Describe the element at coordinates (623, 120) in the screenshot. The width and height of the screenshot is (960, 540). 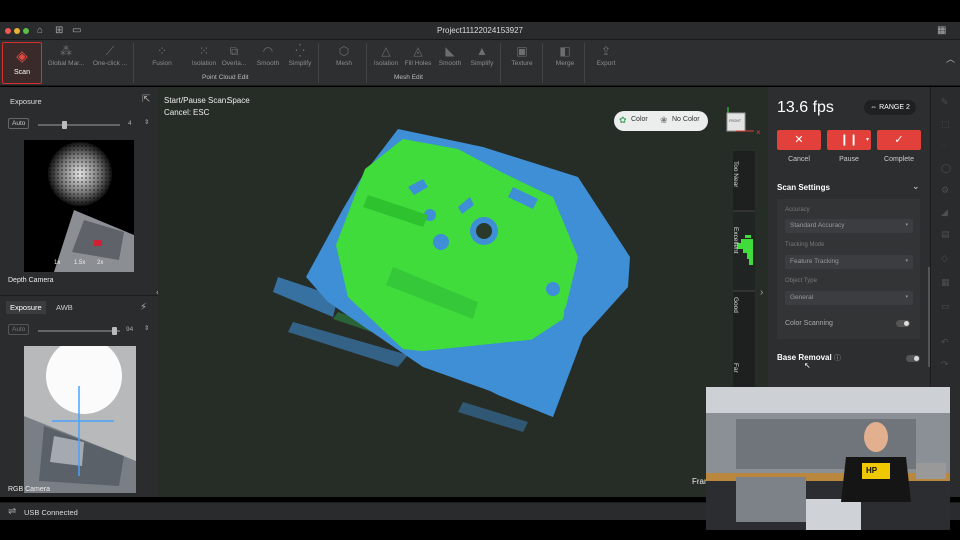
I see `palette-icon: ✿` at that location.